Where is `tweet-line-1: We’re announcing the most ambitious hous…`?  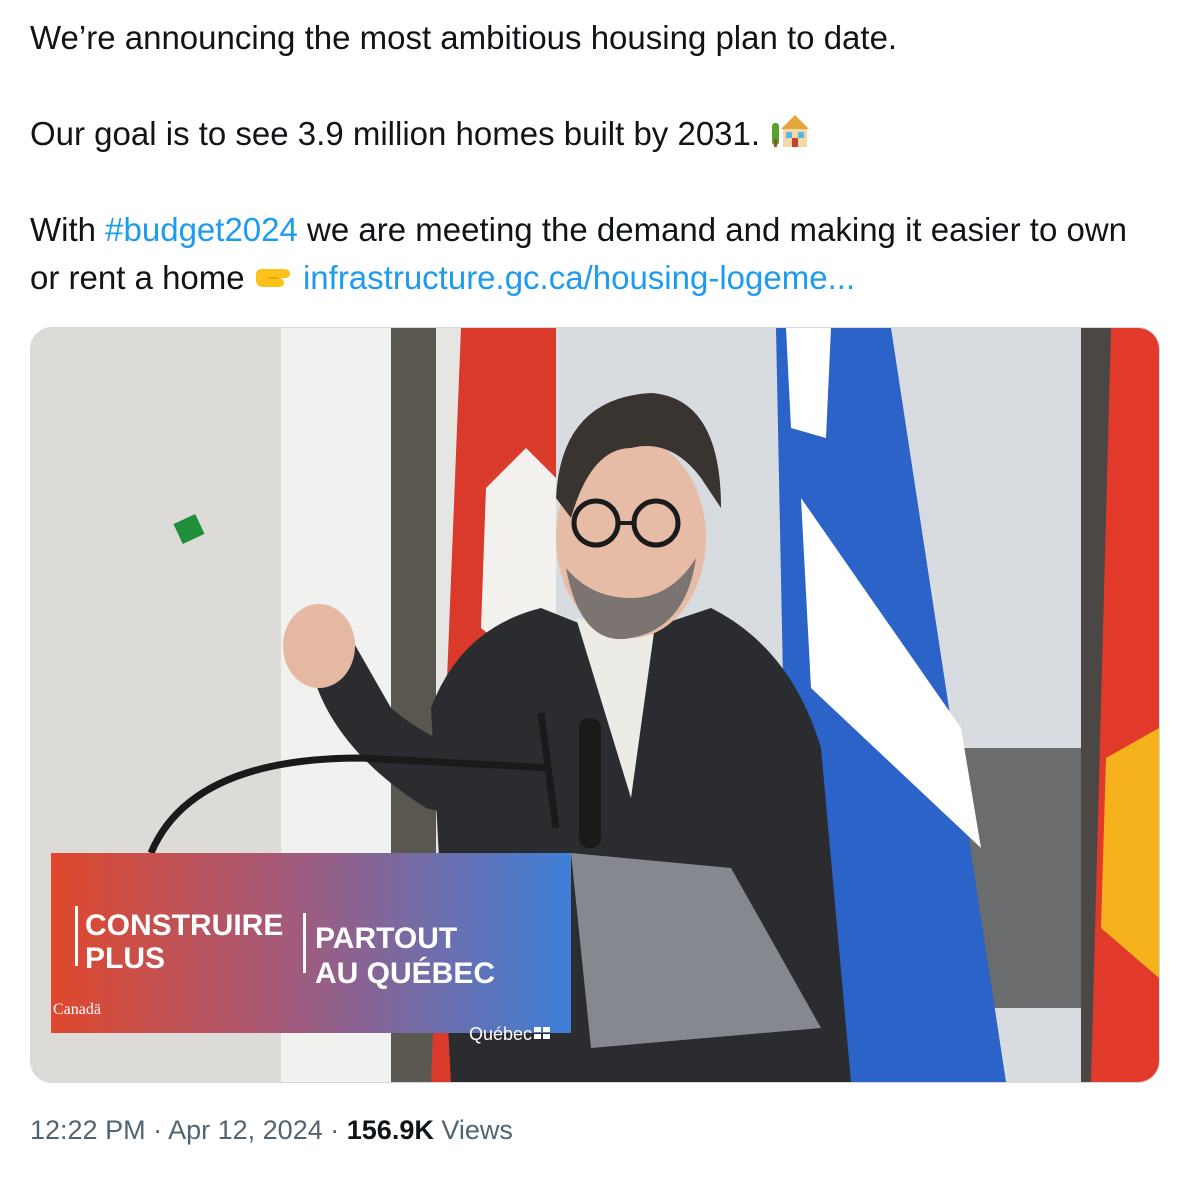
tweet-line-1: We’re announcing the most ambitious hous… is located at coordinates (464, 37).